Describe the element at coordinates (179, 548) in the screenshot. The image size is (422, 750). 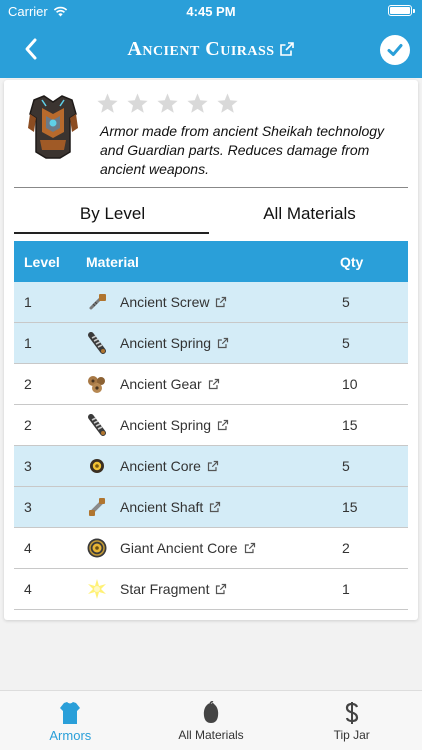
I see `material-name: Giant Ancient Core` at that location.